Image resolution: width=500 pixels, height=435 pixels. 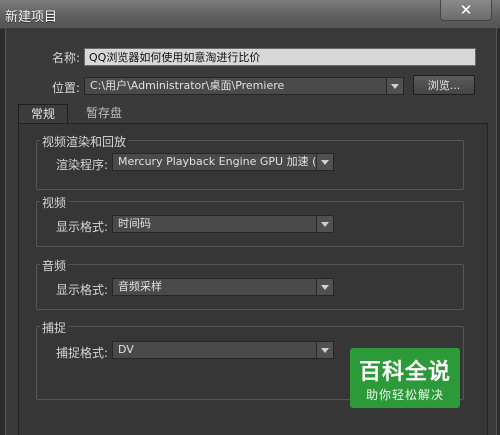 I want to click on audio-display-format-select: 音频采样, so click(x=223, y=287).